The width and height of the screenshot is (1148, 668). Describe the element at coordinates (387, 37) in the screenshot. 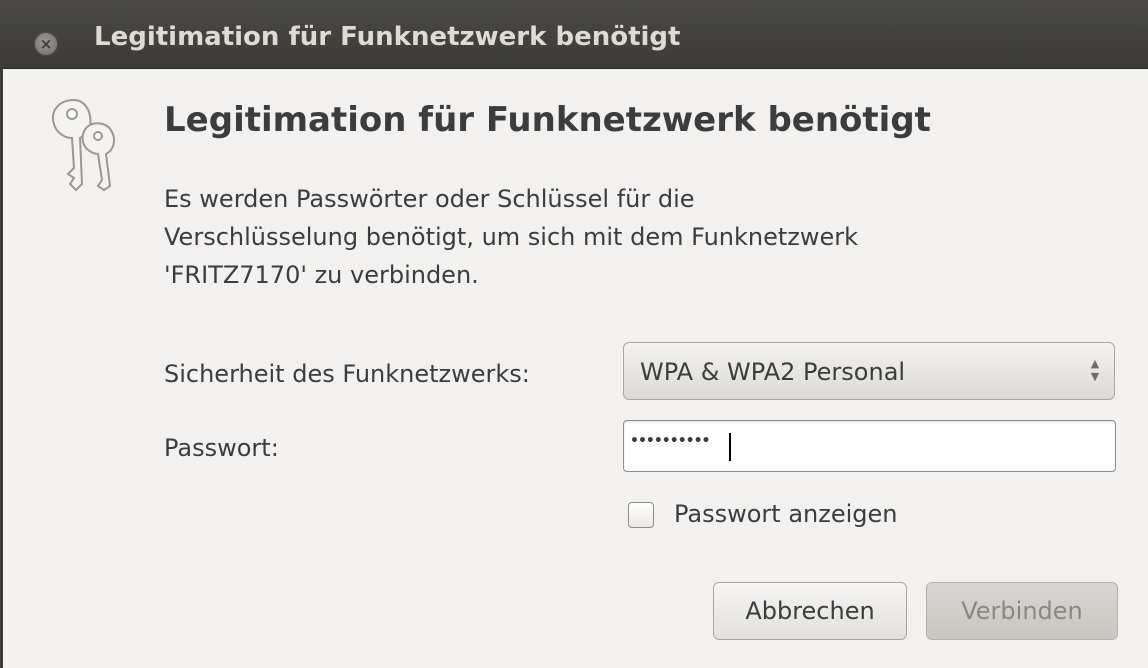

I see `window-title: Legitimation für Funknetzwerk benötigt` at that location.